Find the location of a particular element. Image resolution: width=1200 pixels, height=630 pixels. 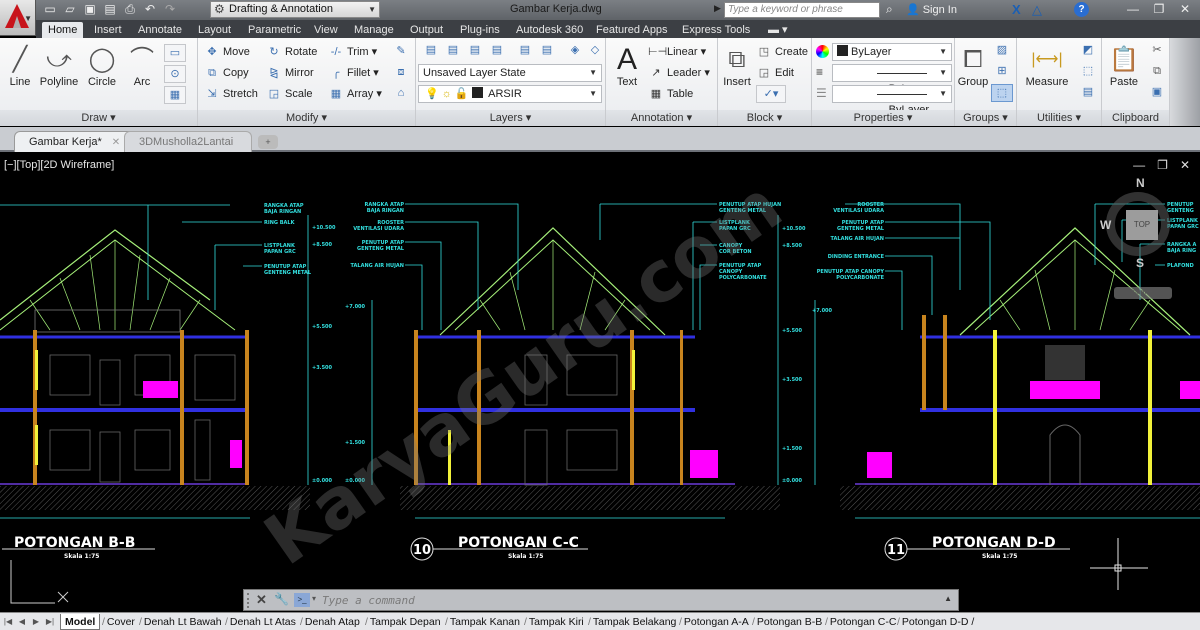

layer-match-icon: ▤ is located at coordinates (453, 51).